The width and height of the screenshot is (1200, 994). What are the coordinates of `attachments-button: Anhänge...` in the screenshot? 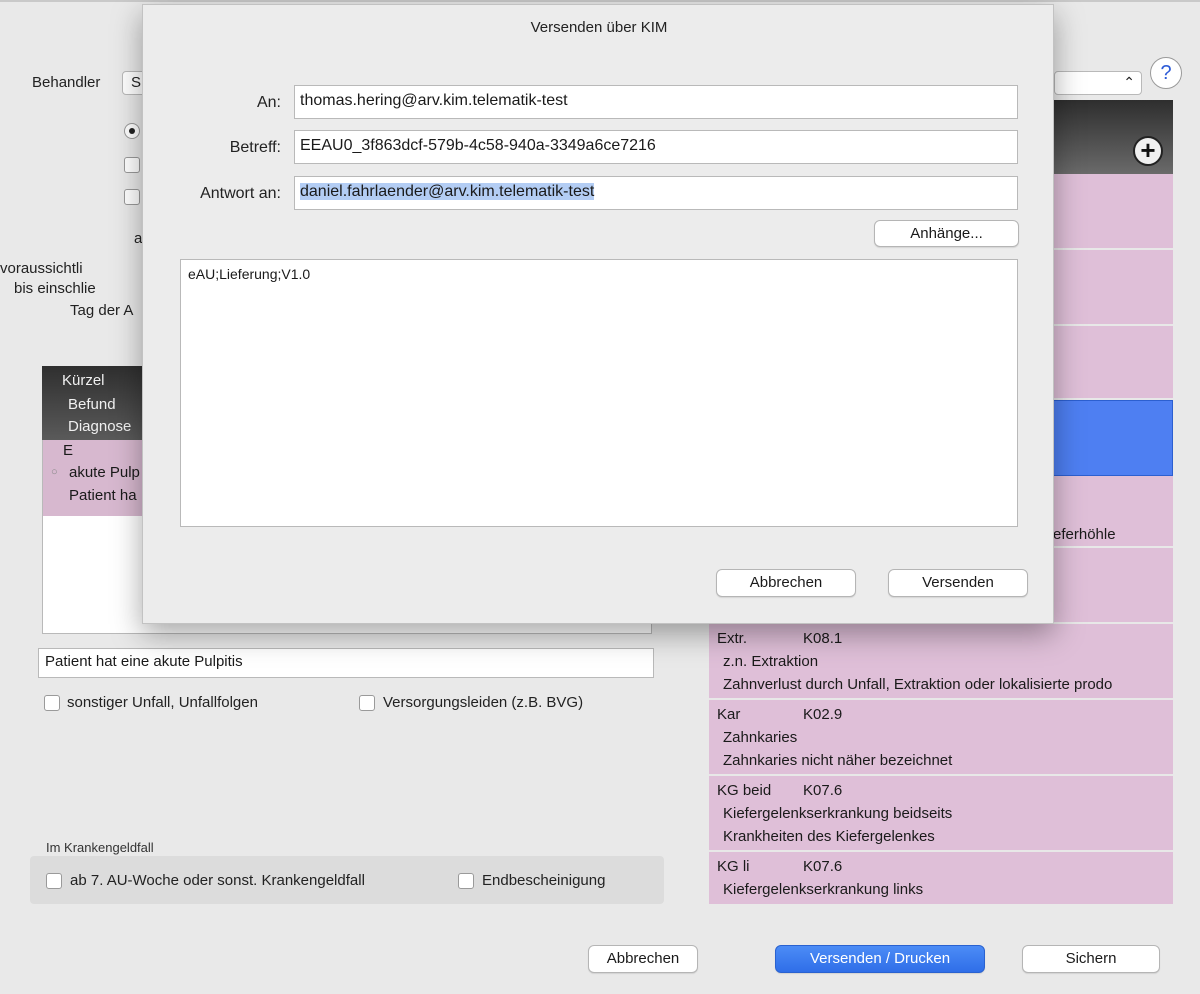 It's located at (946, 233).